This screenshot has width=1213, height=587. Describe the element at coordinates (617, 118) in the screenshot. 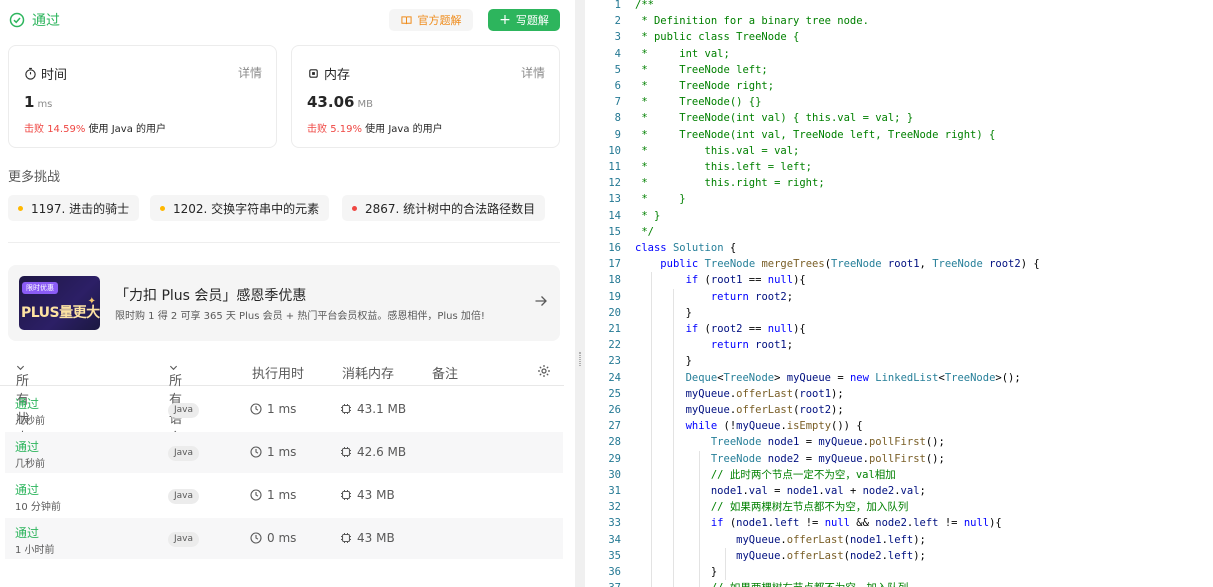

I see `line-number: 8` at that location.